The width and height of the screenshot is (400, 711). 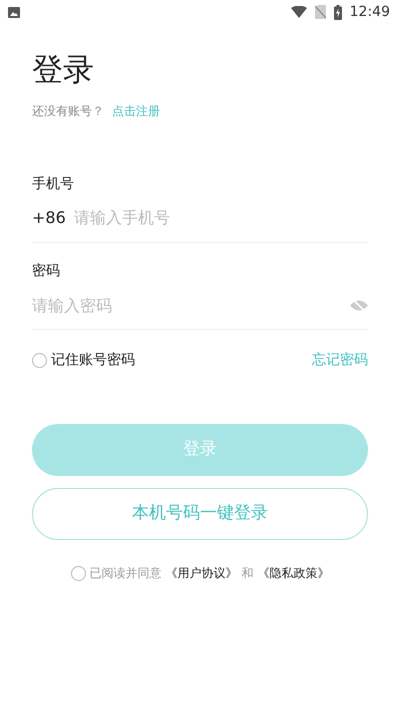 What do you see at coordinates (248, 573) in the screenshot?
I see `agreement-joiner: 和` at bounding box center [248, 573].